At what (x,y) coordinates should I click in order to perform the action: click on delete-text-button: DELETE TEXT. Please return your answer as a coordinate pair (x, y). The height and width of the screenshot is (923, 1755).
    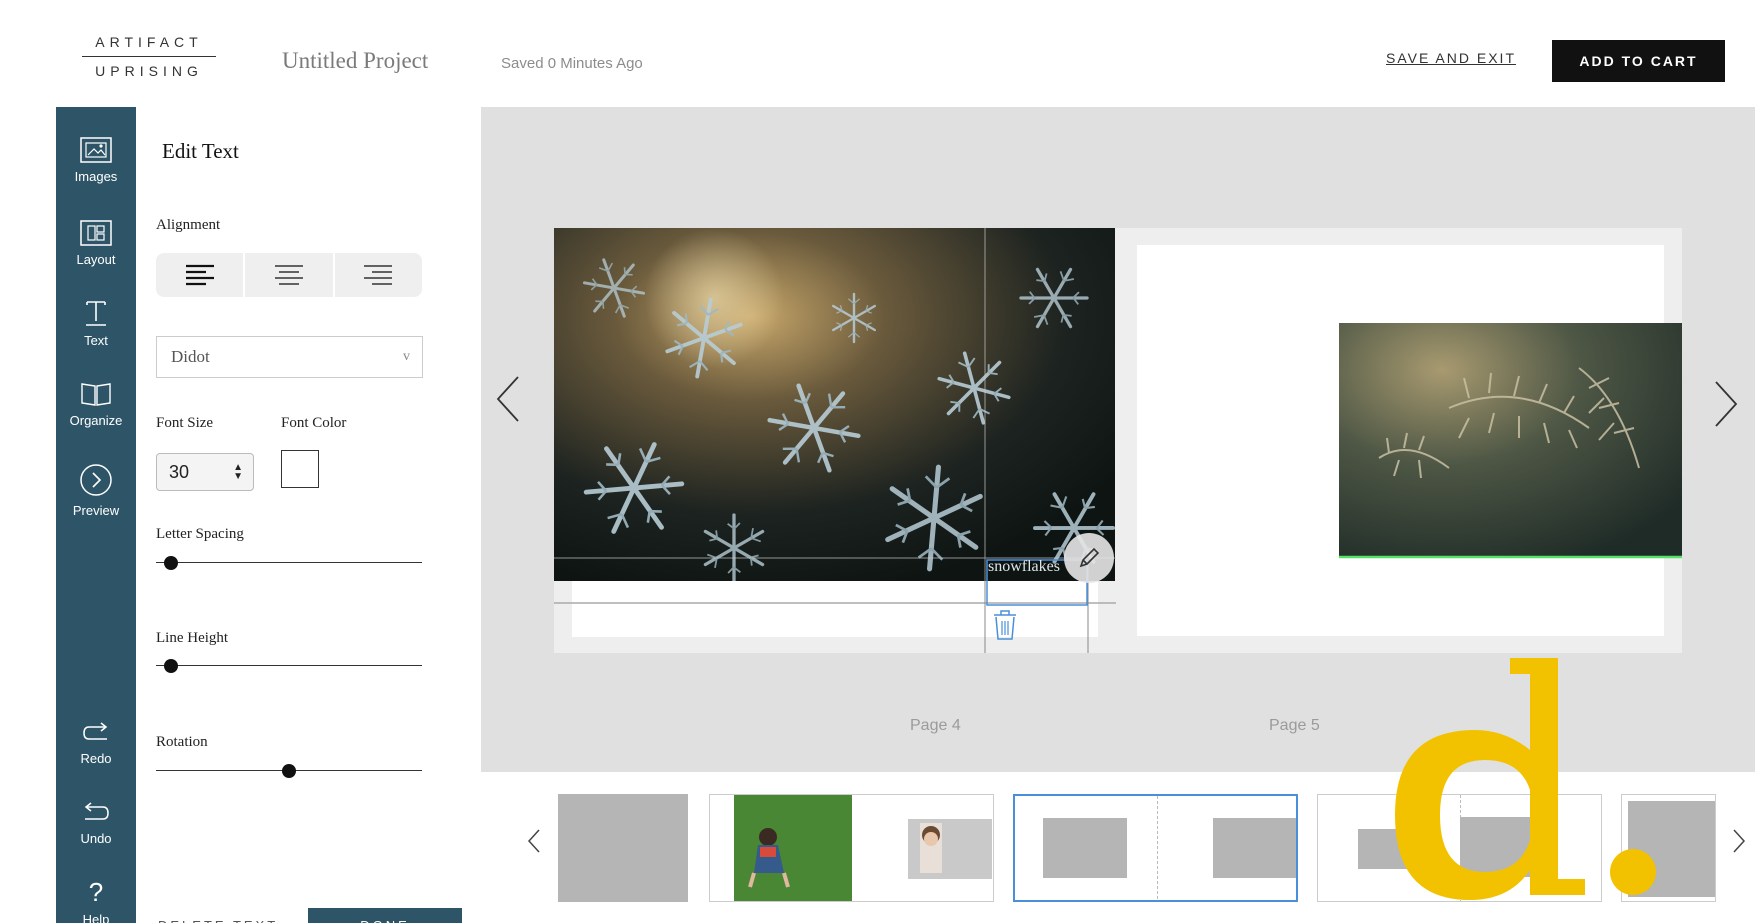
    Looking at the image, I should click on (233, 914).